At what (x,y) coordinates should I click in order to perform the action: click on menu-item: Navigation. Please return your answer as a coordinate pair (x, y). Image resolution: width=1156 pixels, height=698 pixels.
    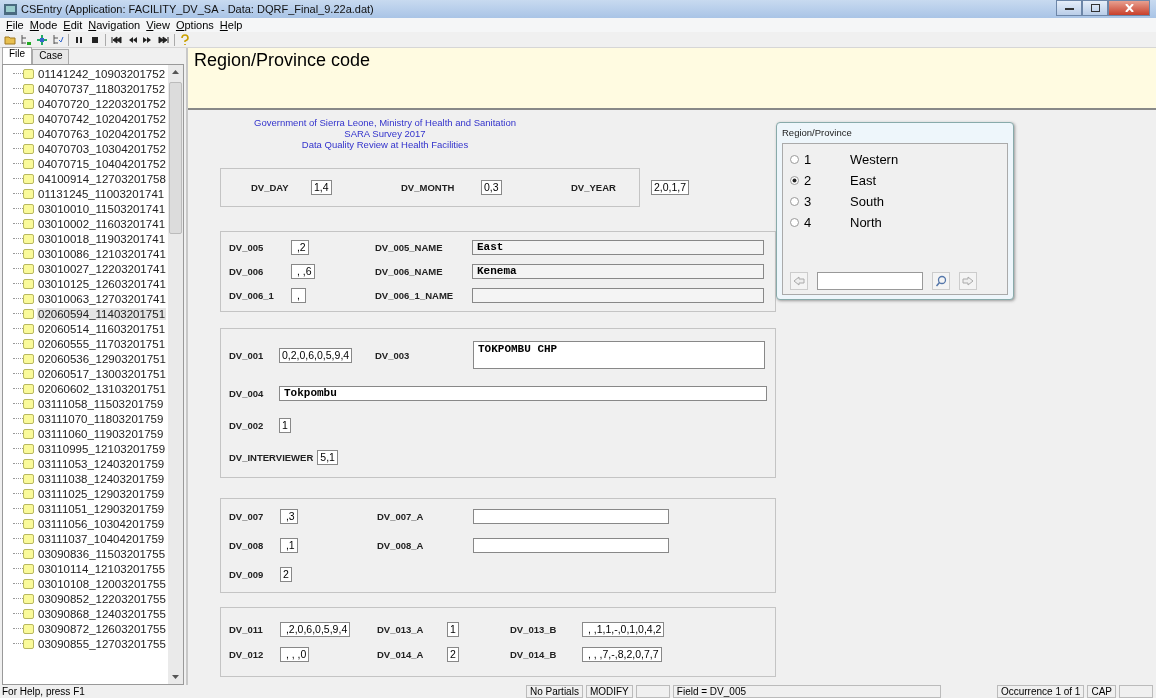
    Looking at the image, I should click on (114, 25).